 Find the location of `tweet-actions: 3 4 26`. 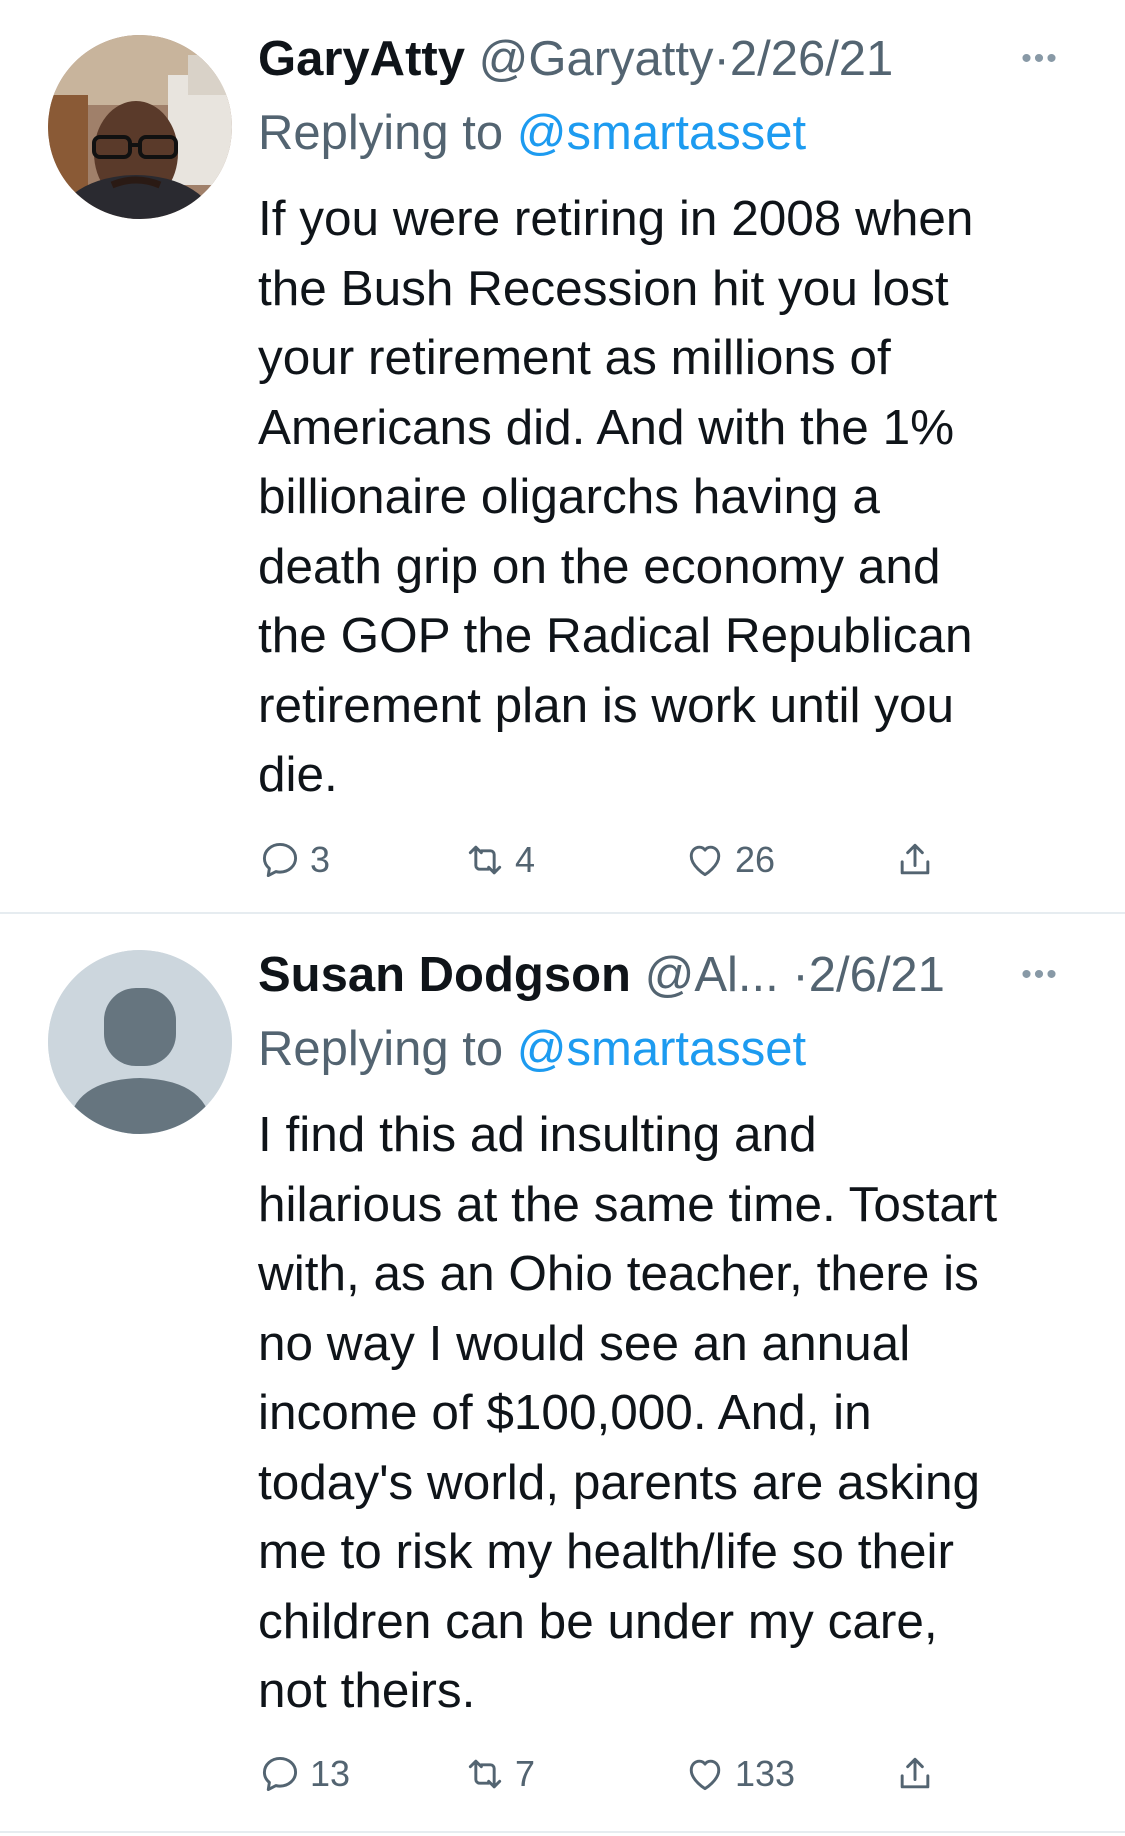

tweet-actions: 3 4 26 is located at coordinates (618, 860).